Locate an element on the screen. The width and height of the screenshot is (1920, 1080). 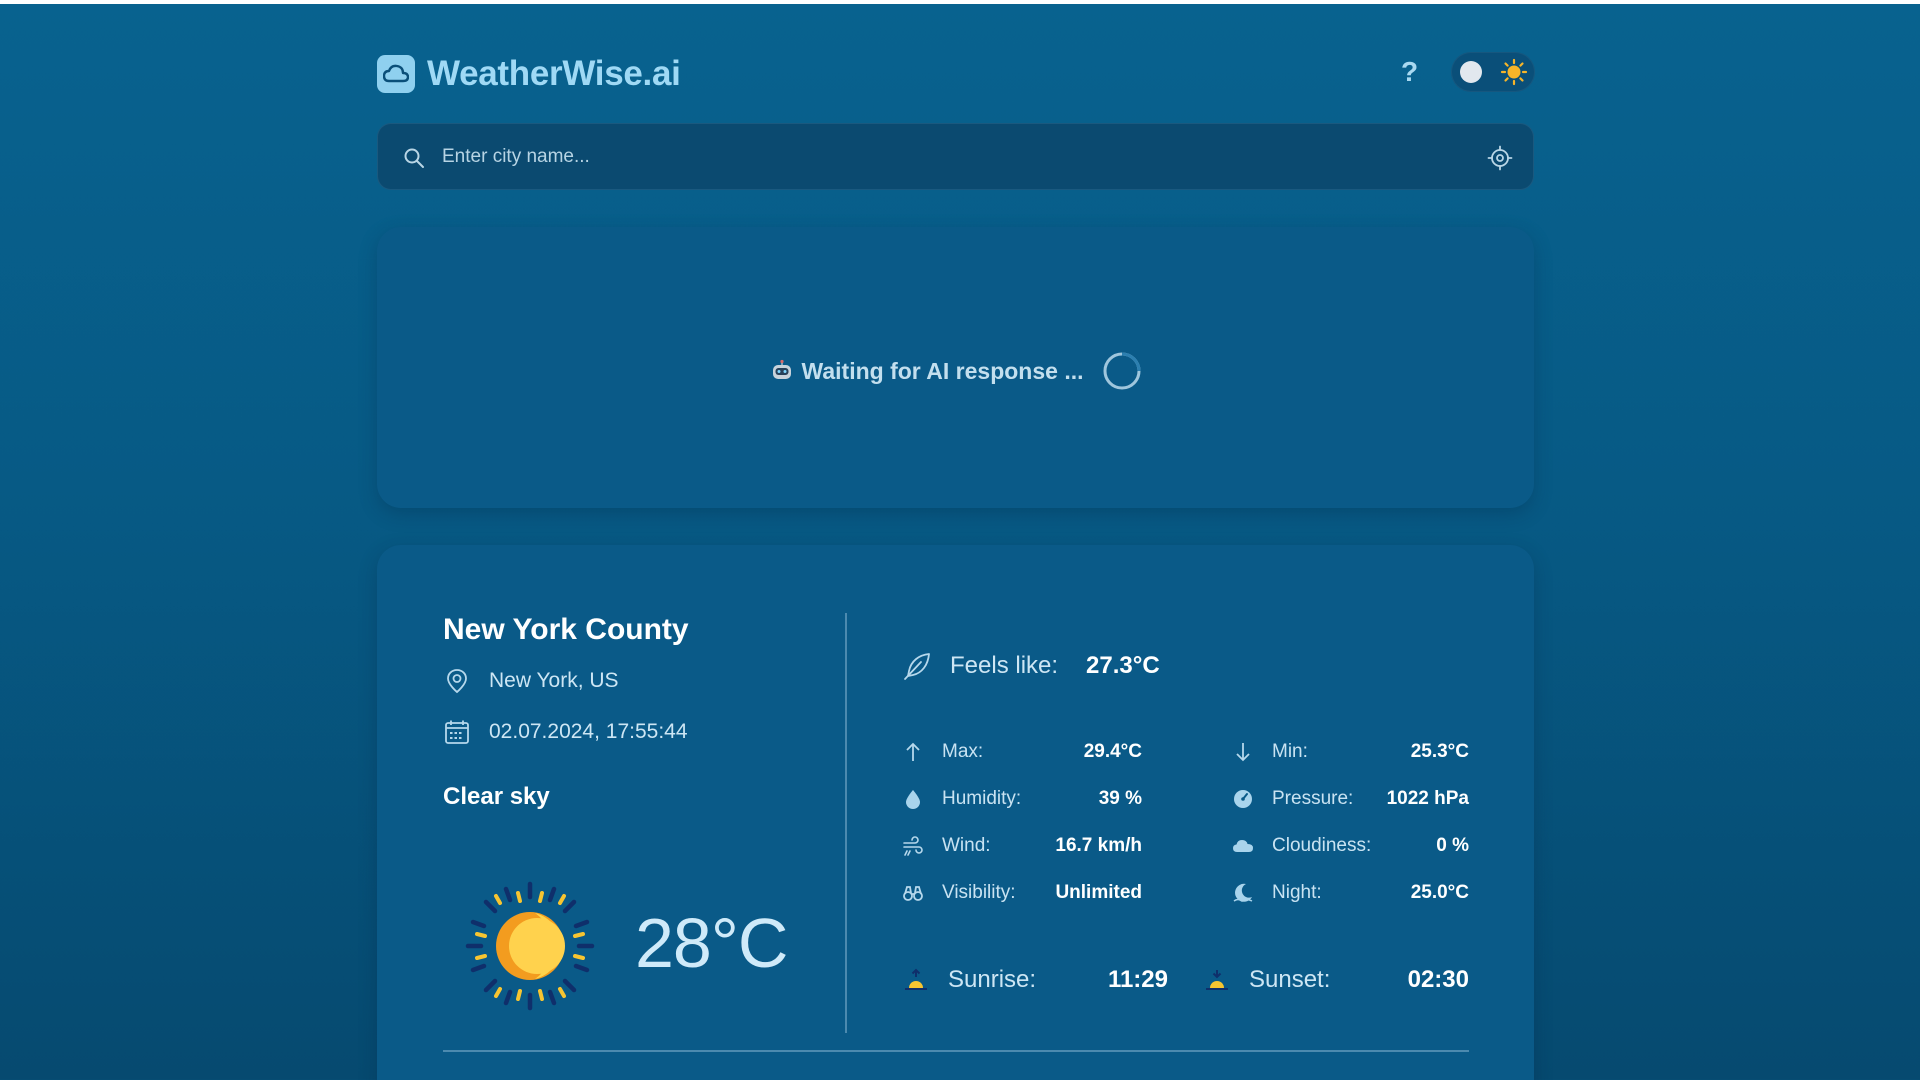
binoculars-icon is located at coordinates (913, 893).